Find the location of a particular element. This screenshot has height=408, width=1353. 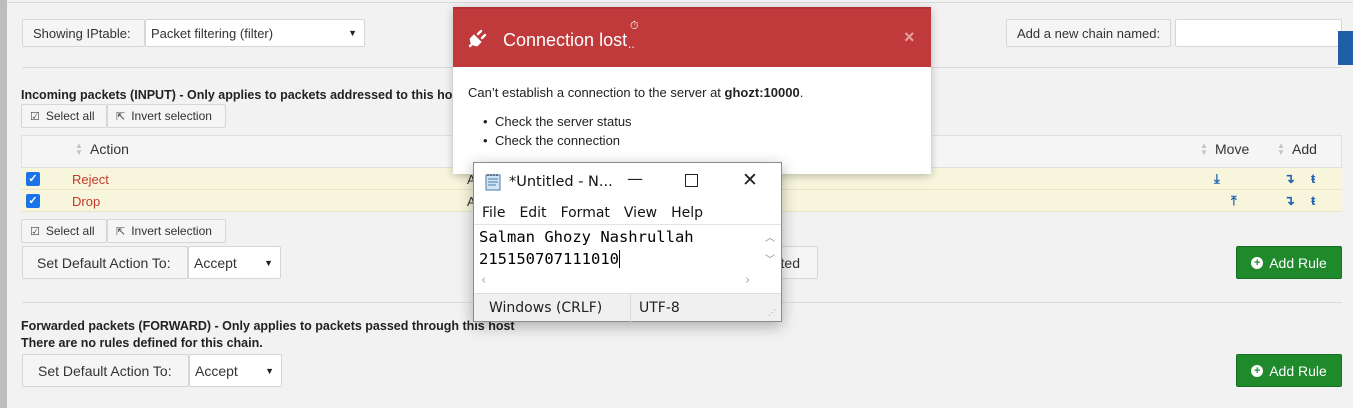

status-divider is located at coordinates (630, 308).